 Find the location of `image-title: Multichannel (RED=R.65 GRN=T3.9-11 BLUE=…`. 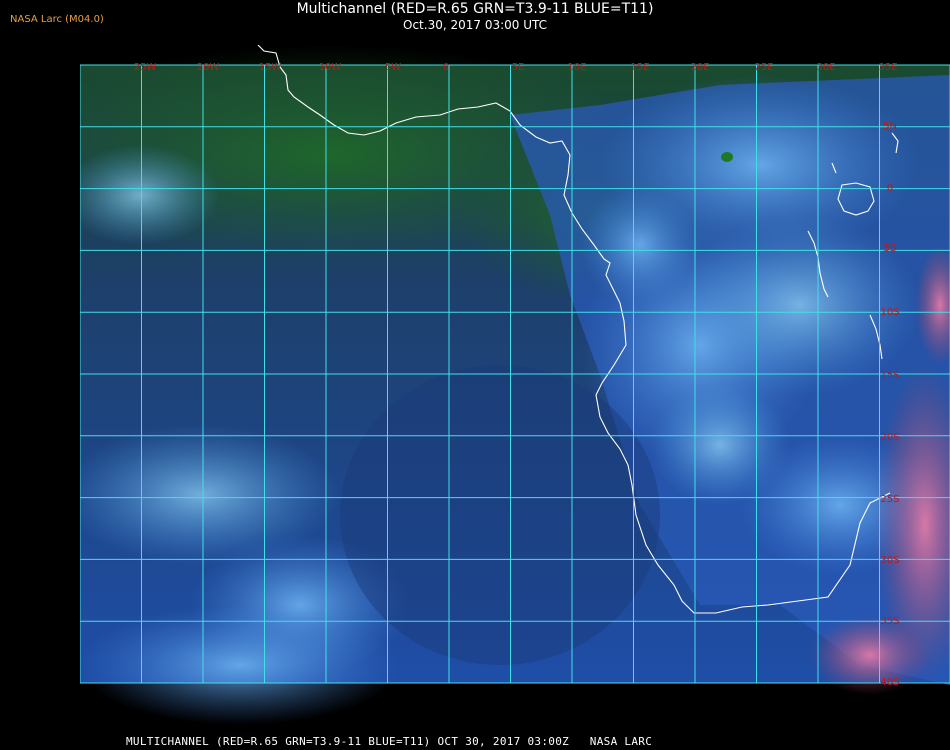

image-title: Multichannel (RED=R.65 GRN=T3.9-11 BLUE=… is located at coordinates (475, 9).